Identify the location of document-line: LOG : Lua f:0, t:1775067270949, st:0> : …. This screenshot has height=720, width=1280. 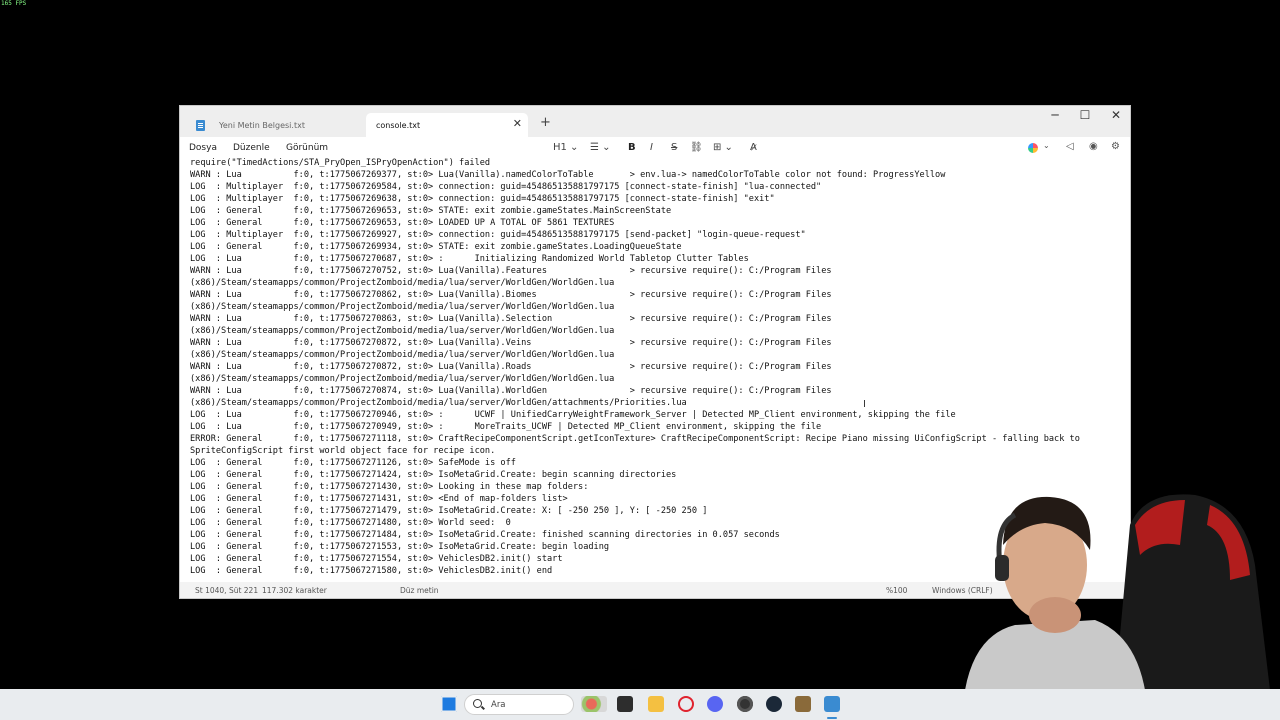
(506, 427).